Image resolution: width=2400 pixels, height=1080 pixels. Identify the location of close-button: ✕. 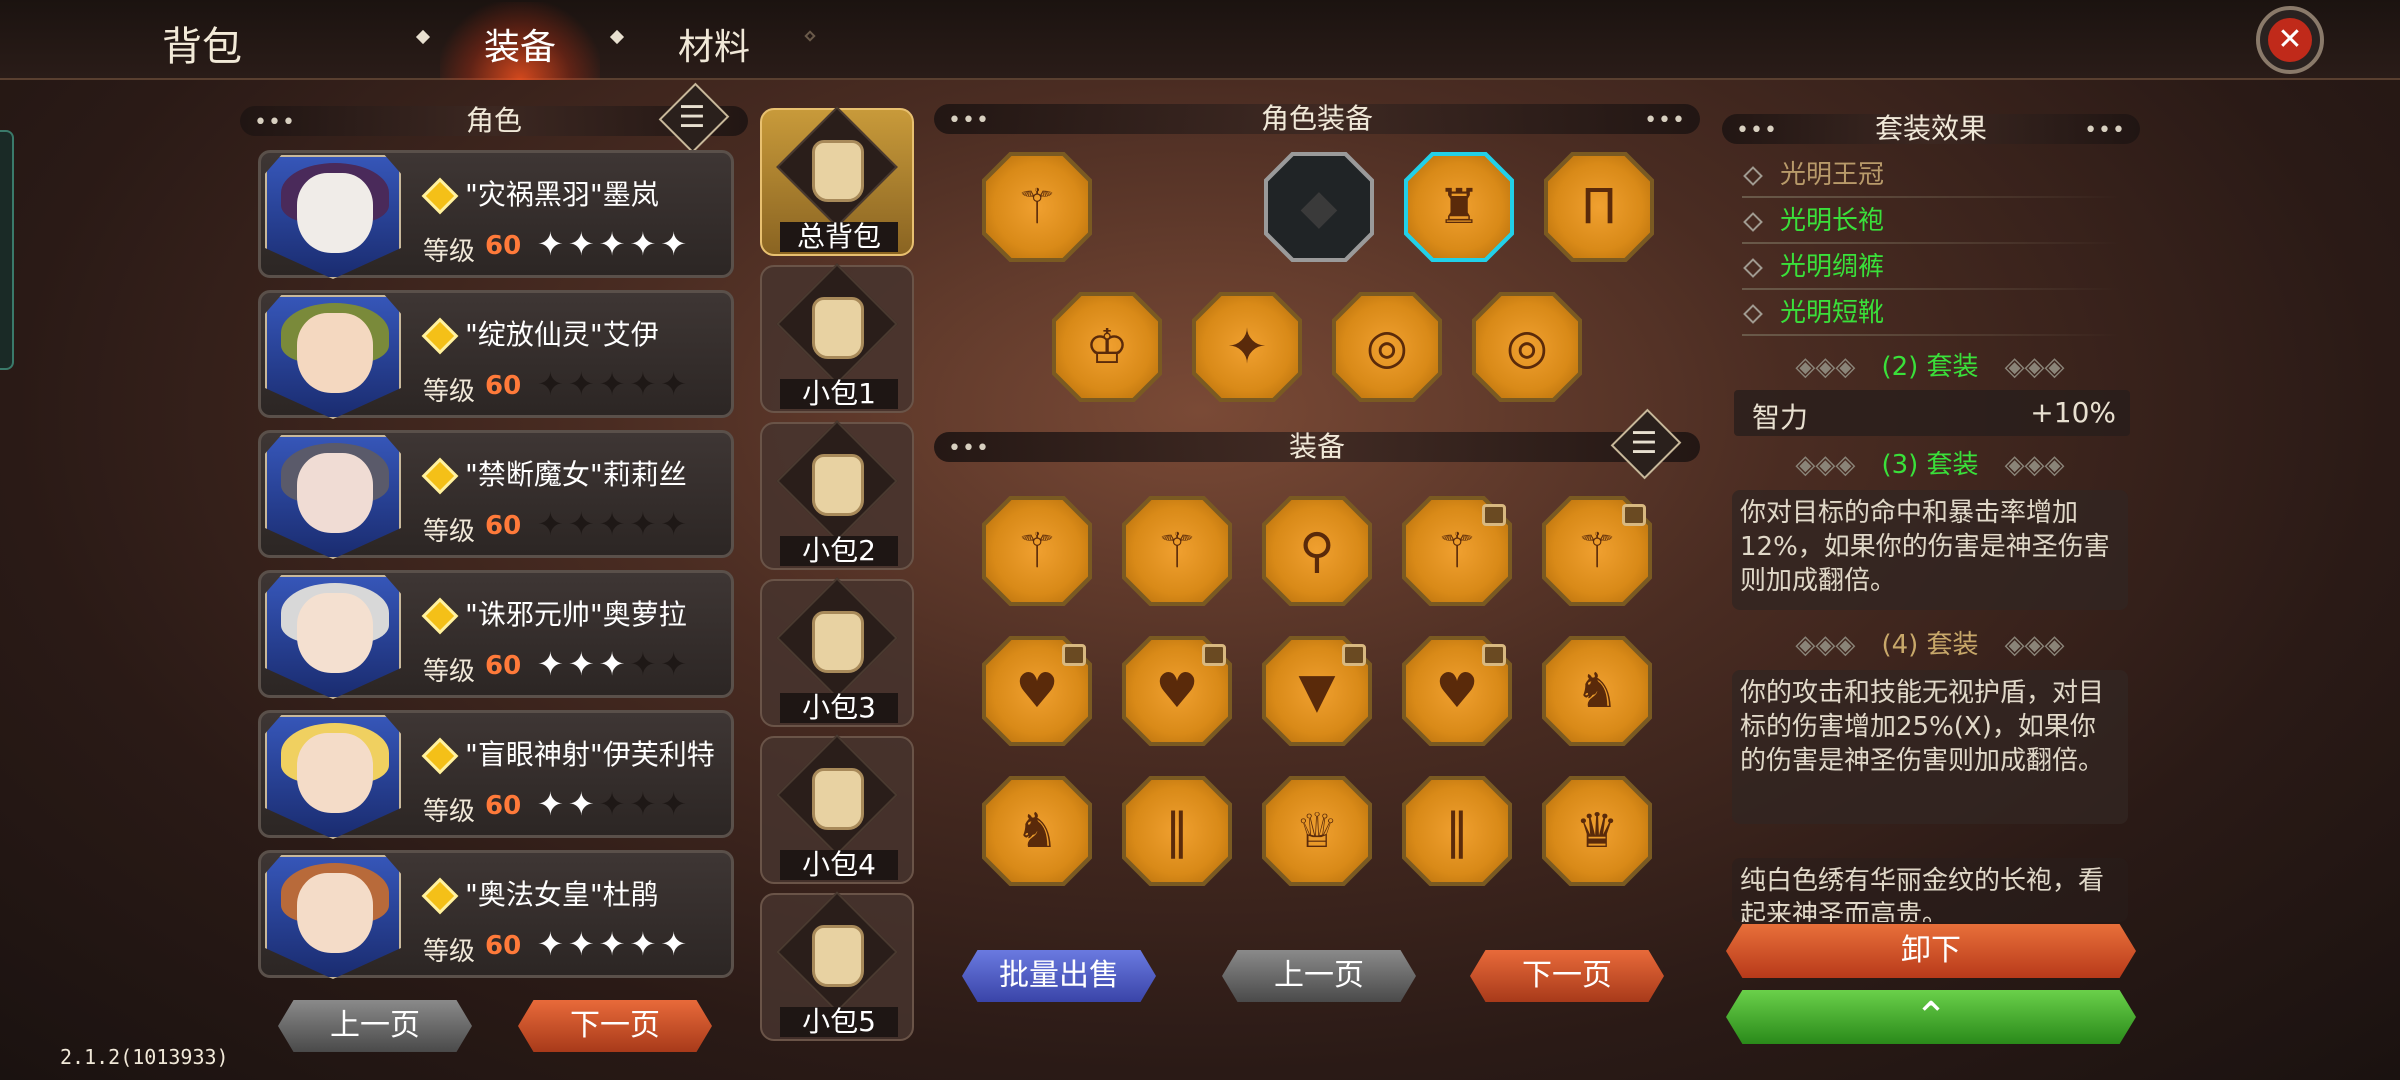
(2290, 40).